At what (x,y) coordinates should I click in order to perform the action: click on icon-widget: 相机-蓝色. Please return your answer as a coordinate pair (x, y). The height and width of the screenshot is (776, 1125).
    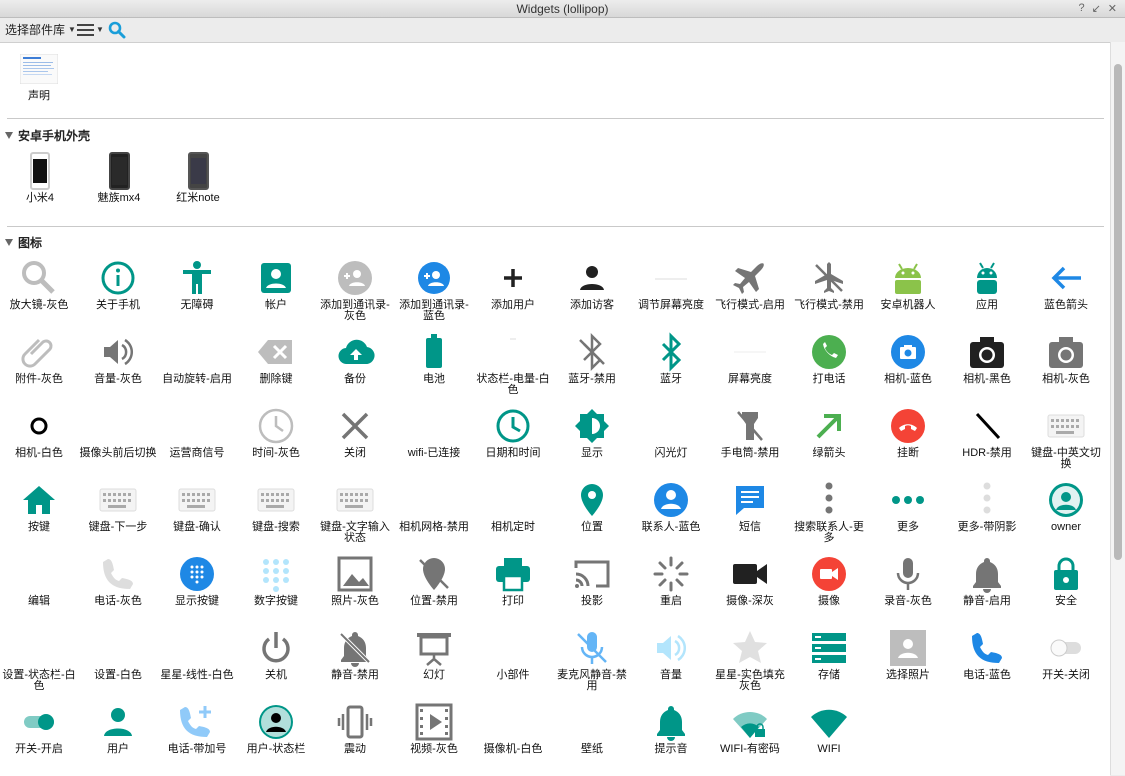
    Looking at the image, I should click on (908, 358).